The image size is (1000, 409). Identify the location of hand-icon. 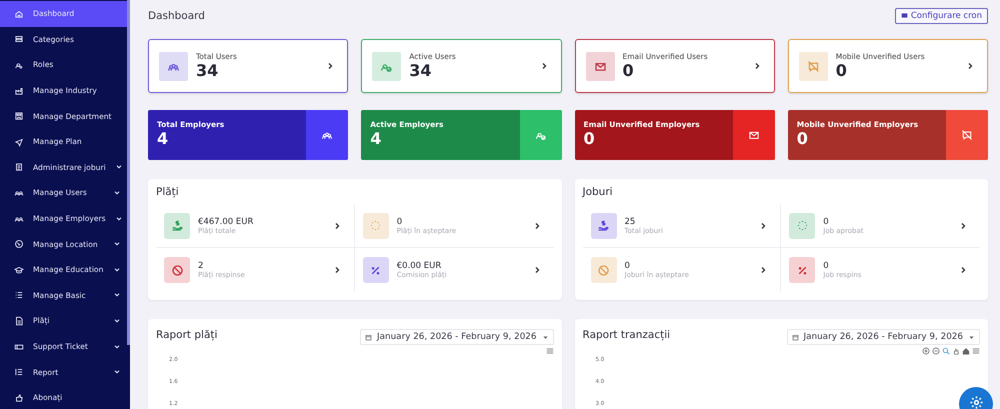
(956, 351).